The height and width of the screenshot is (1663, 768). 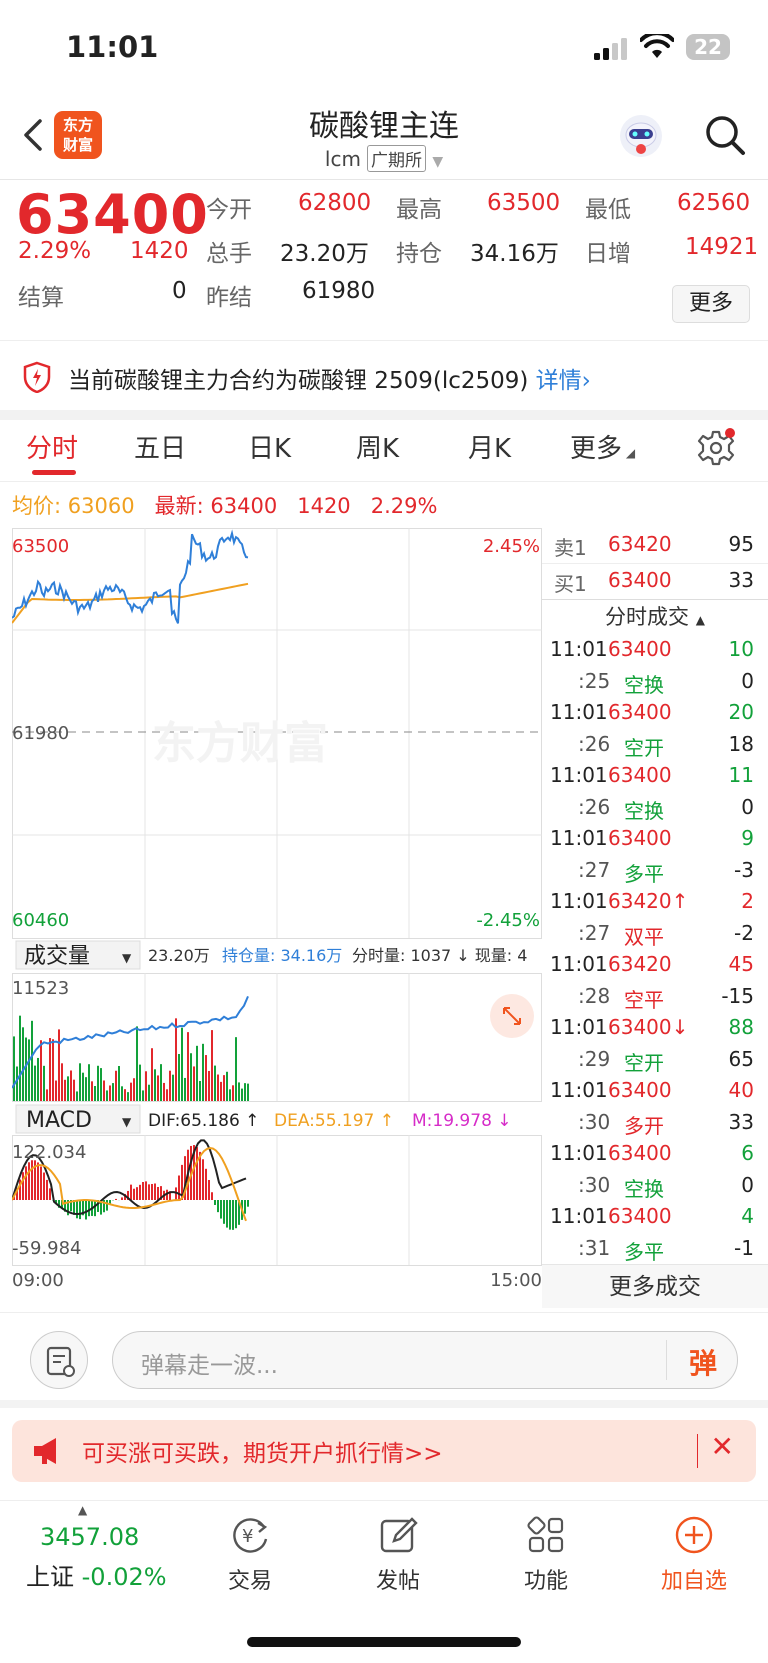 I want to click on tab-five-day: 五日, so click(x=160, y=446).